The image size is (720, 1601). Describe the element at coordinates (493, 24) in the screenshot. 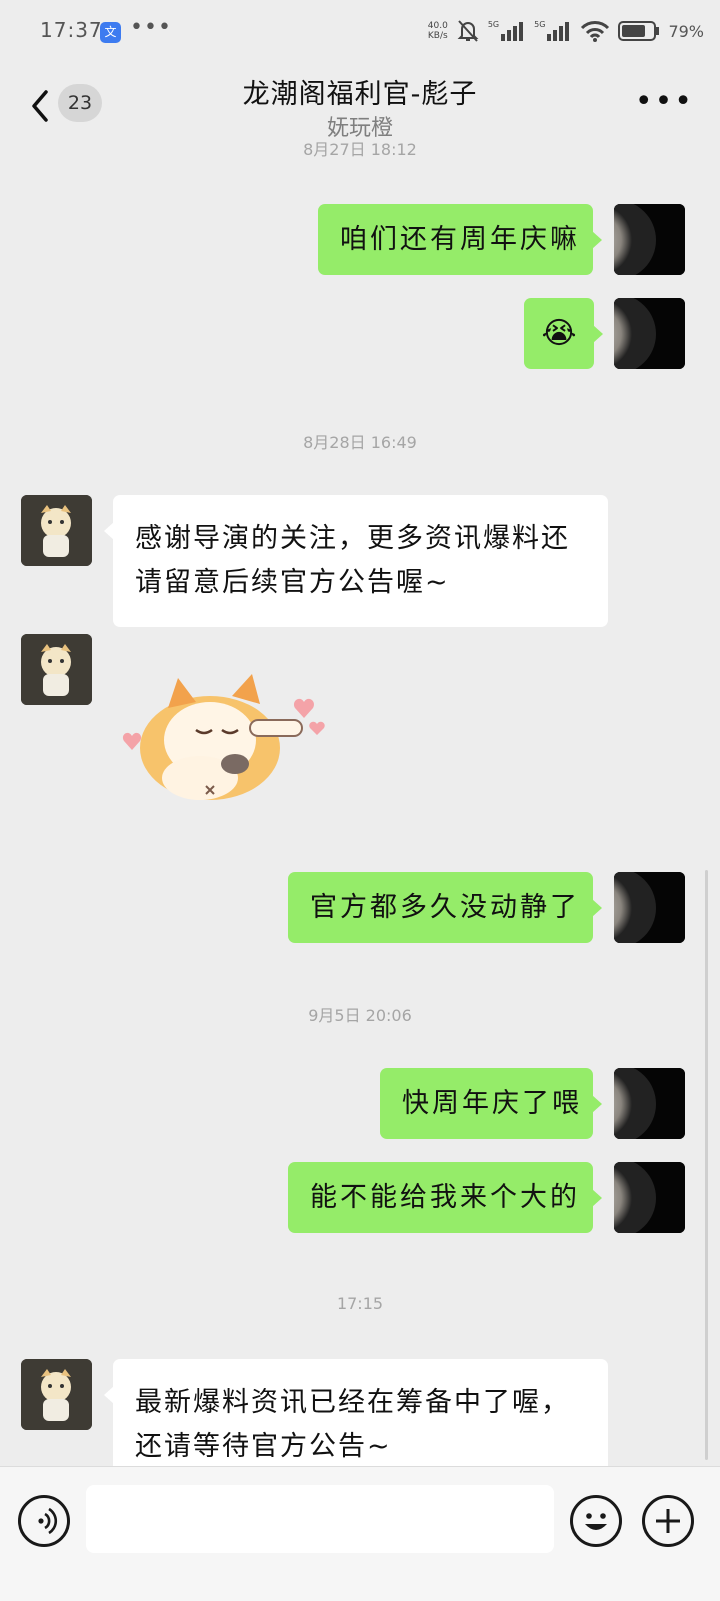

I see `sim1-label: 5G` at that location.